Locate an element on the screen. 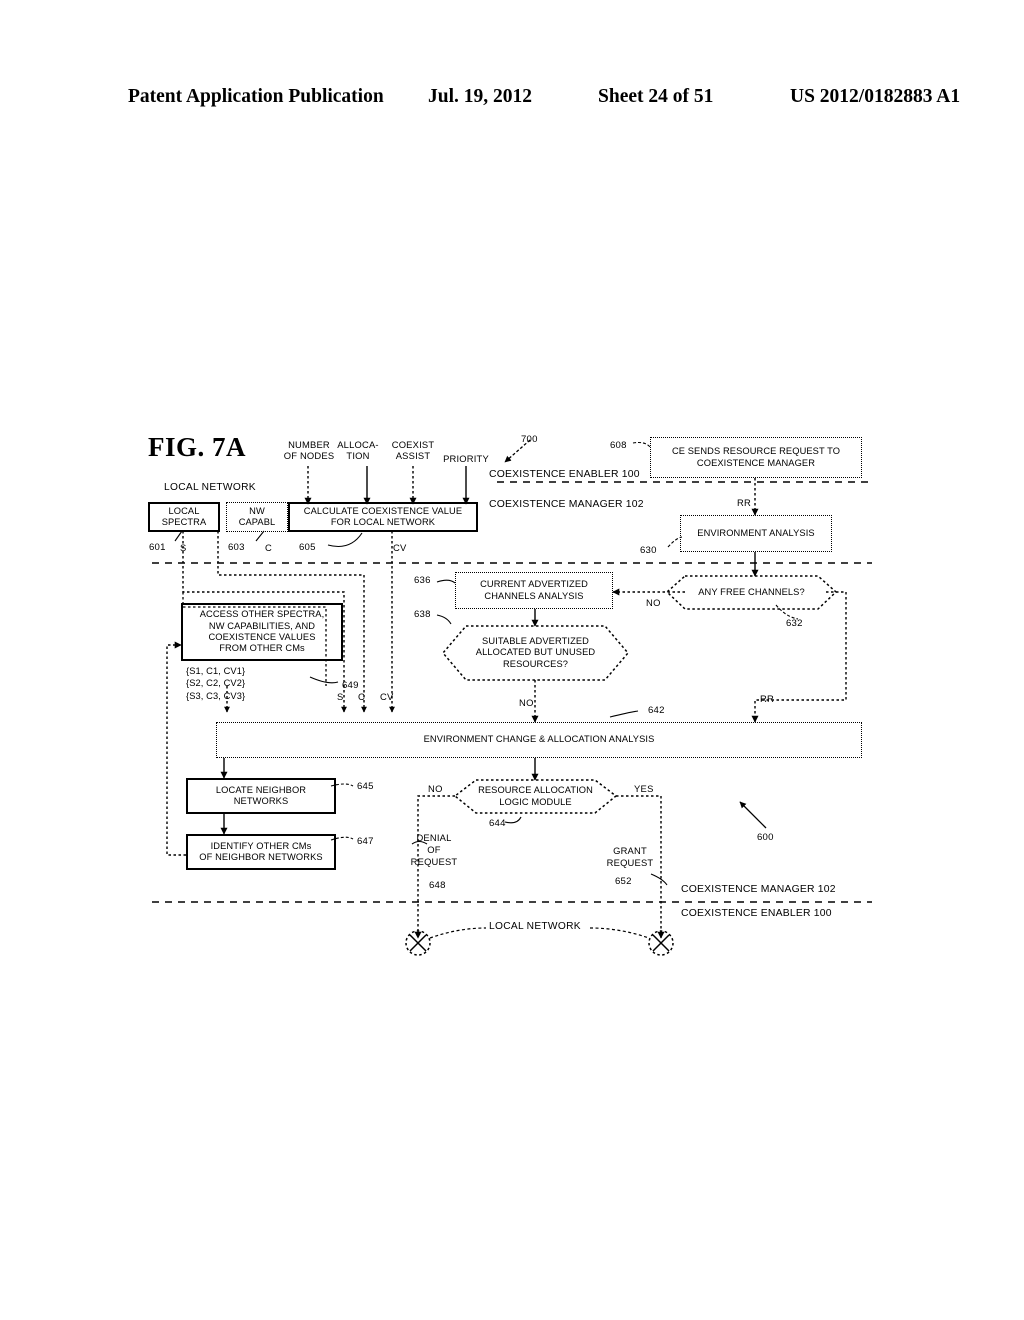 The width and height of the screenshot is (1024, 1320). branch-label-yes-alloc: YES is located at coordinates (644, 788).